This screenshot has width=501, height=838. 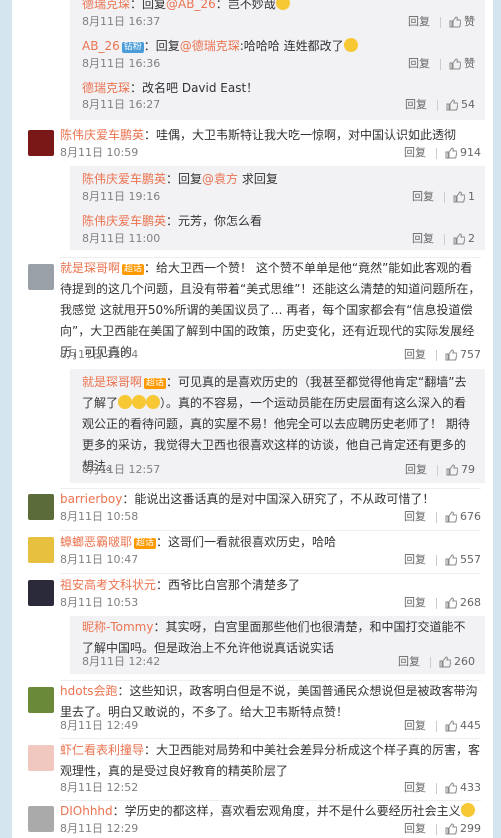 I want to click on comment-text: 祖安高考文科状元：西爷比白宫那个清楚多了, so click(x=270, y=585).